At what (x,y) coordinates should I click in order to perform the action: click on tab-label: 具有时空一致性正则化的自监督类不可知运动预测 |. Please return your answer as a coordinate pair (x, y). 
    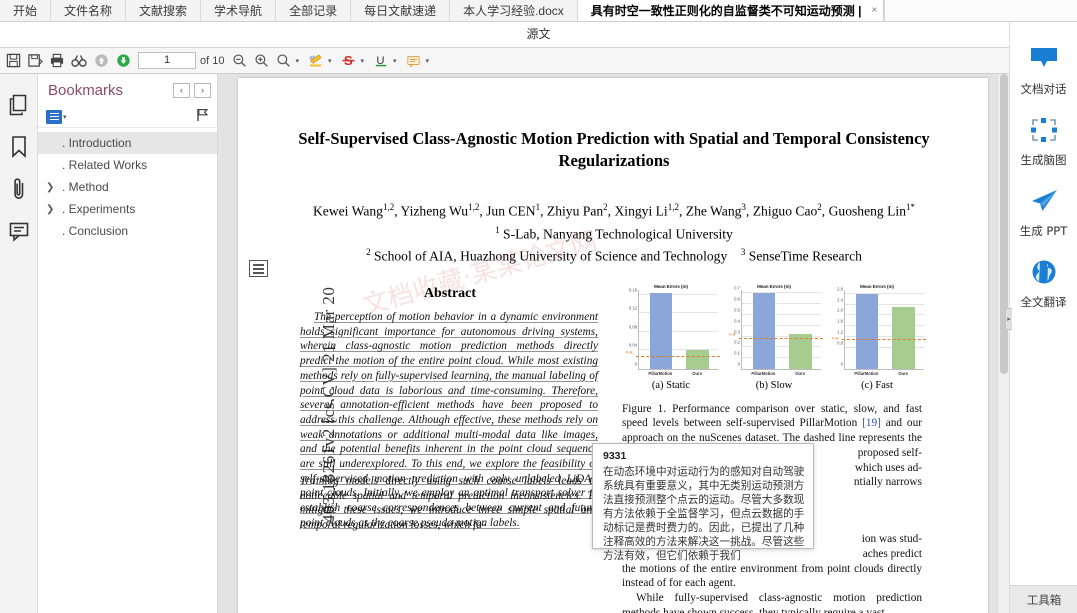
    Looking at the image, I should click on (726, 10).